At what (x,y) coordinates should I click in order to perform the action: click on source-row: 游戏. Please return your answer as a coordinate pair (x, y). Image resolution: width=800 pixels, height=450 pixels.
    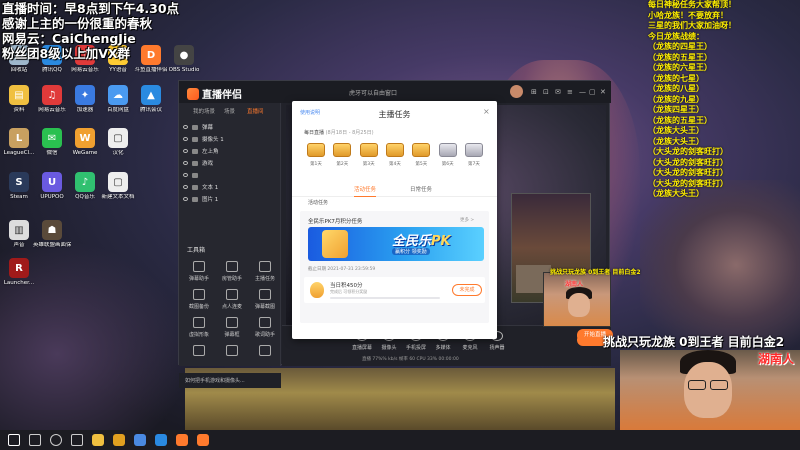
    Looking at the image, I should click on (230, 163).